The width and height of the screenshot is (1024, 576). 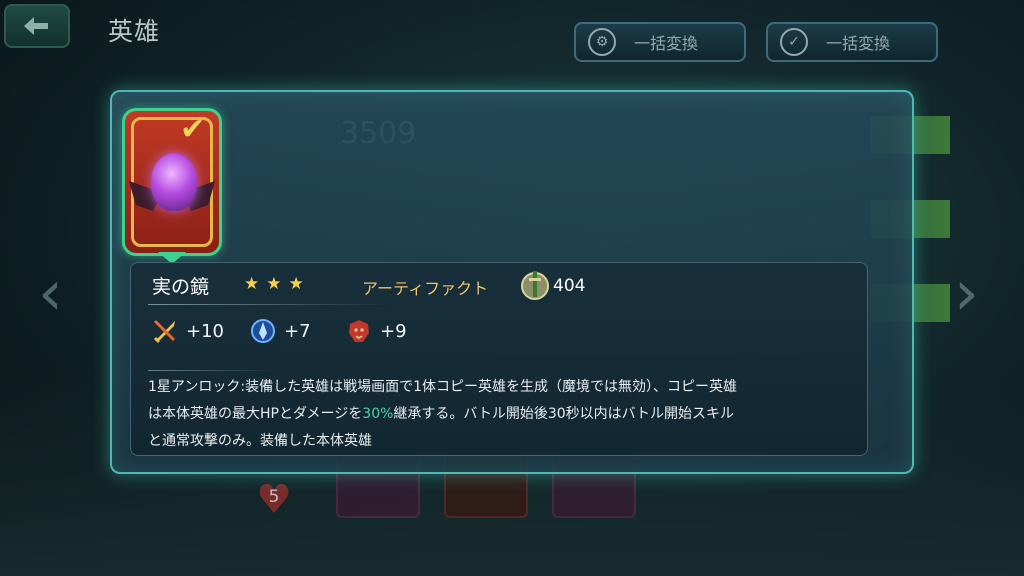 I want to click on page-title: 英雄, so click(x=134, y=31).